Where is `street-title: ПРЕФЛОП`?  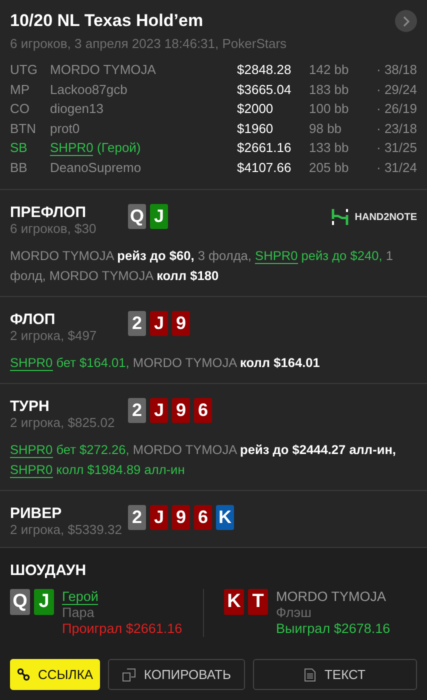 street-title: ПРЕФЛОП is located at coordinates (48, 212).